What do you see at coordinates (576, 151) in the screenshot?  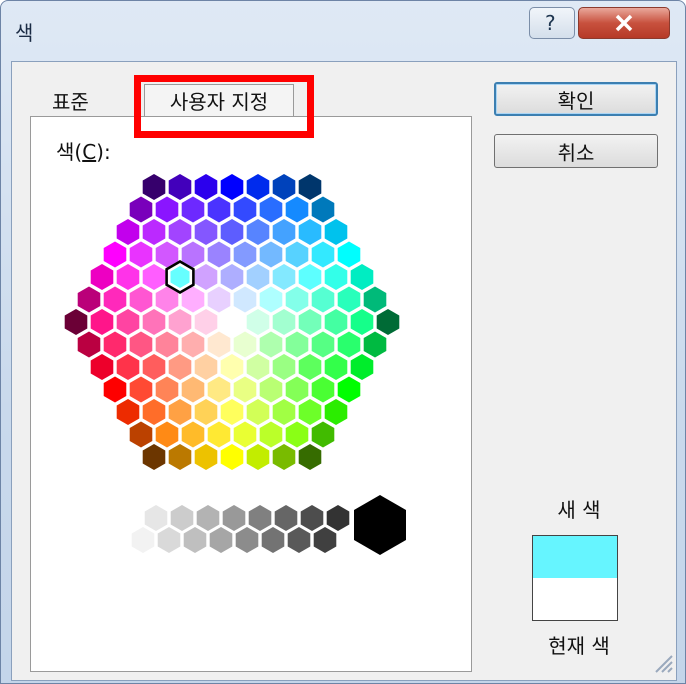 I see `cancel-button: 취소` at bounding box center [576, 151].